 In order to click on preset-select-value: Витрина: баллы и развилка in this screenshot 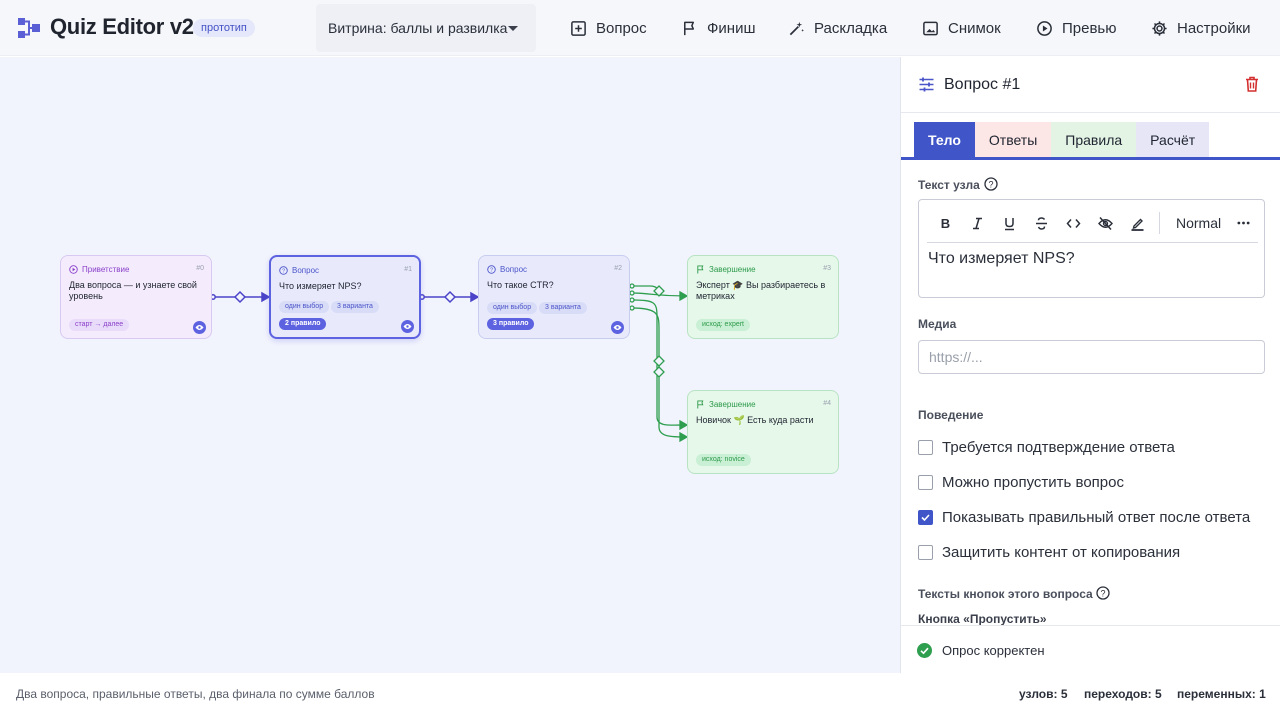, I will do `click(418, 28)`.